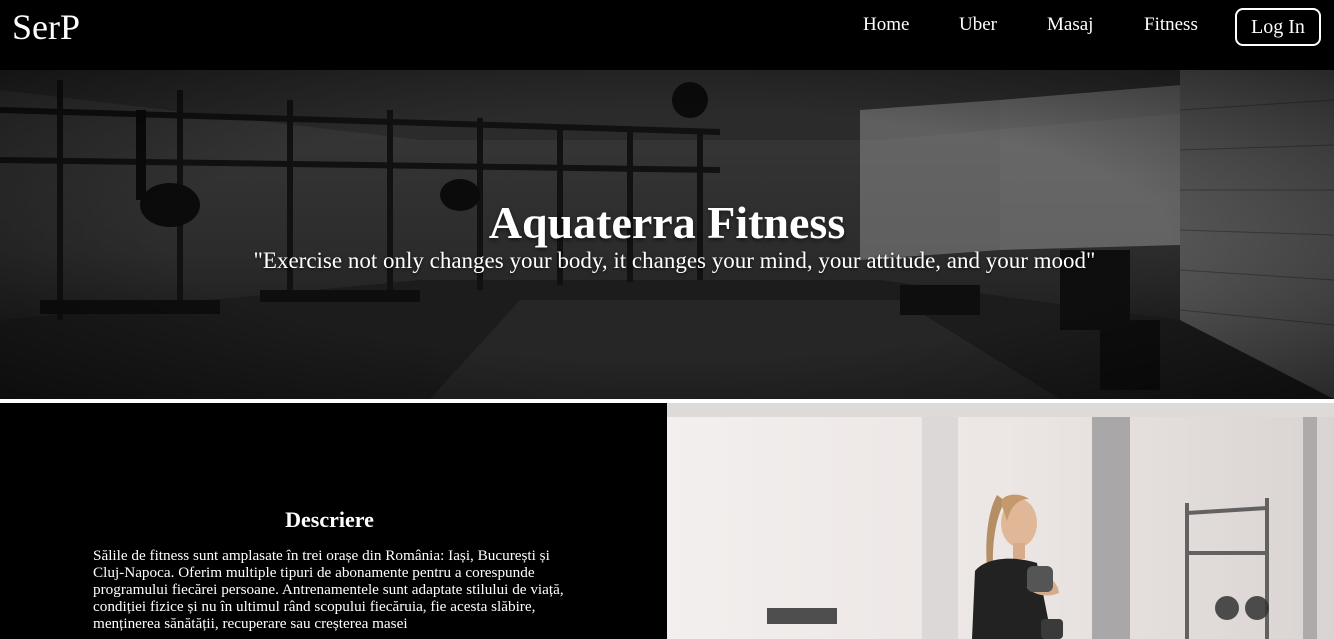 The width and height of the screenshot is (1334, 639). Describe the element at coordinates (978, 25) in the screenshot. I see `nav-link-uber: Uber` at that location.